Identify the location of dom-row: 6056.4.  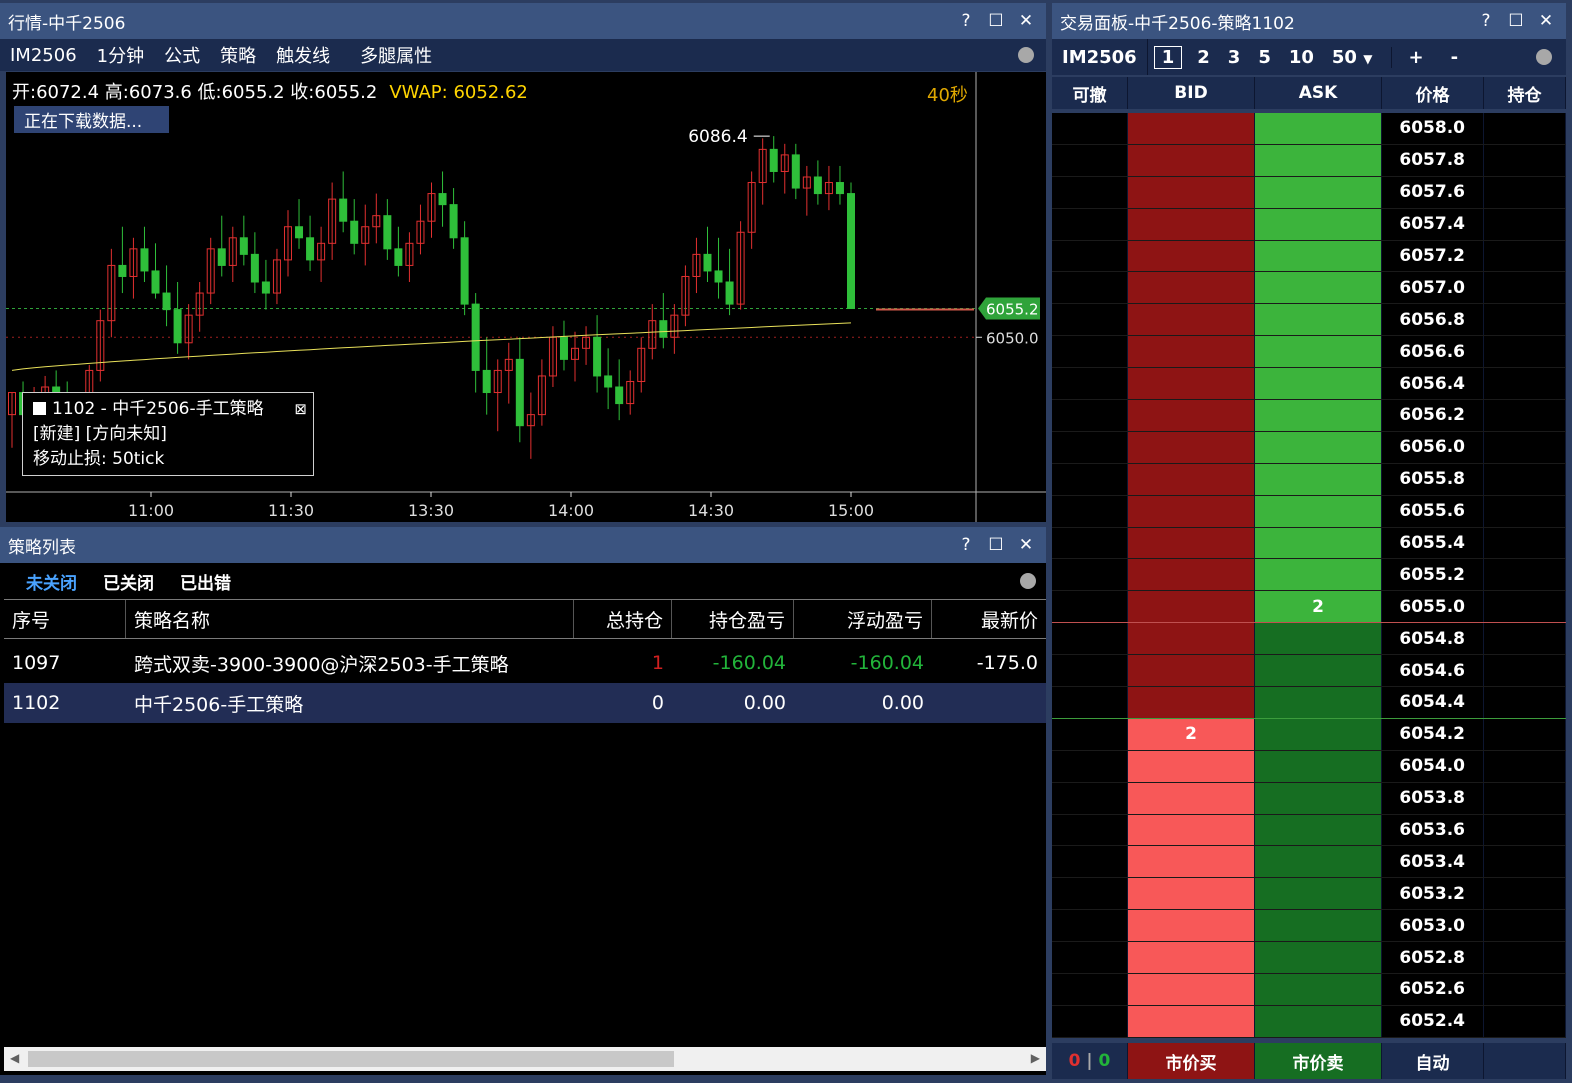
(1309, 384).